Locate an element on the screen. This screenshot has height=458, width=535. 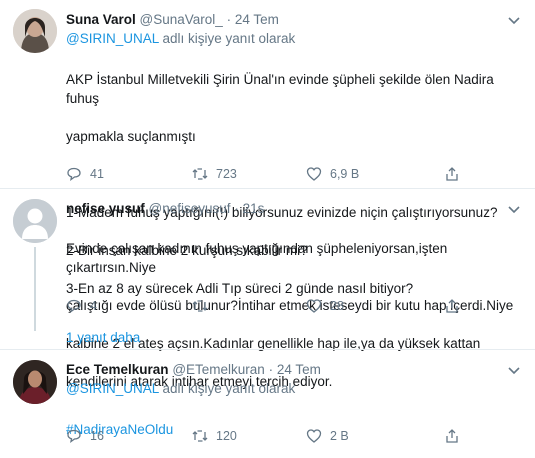
reply-button: 4 is located at coordinates (81, 306).